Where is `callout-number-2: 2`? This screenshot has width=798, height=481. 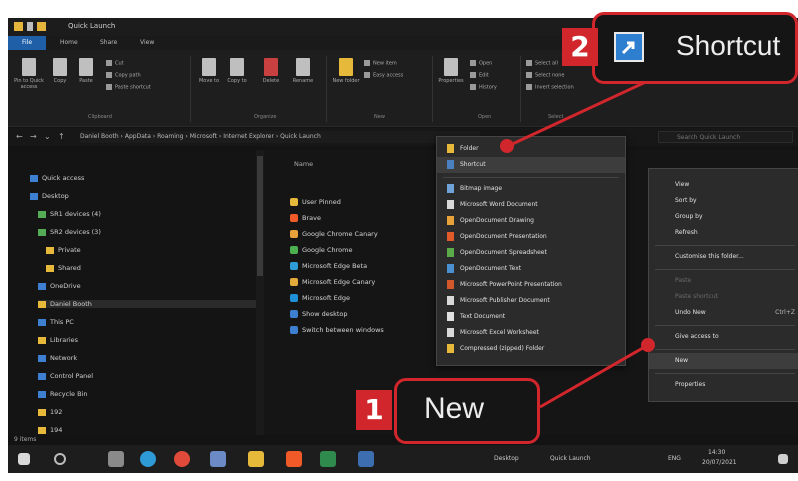
callout-number-2: 2 is located at coordinates (580, 47).